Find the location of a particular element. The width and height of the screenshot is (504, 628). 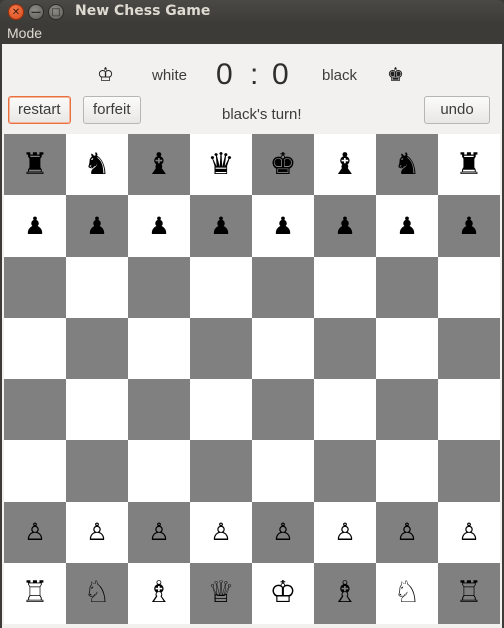

menu-mode: Mode is located at coordinates (24, 33).